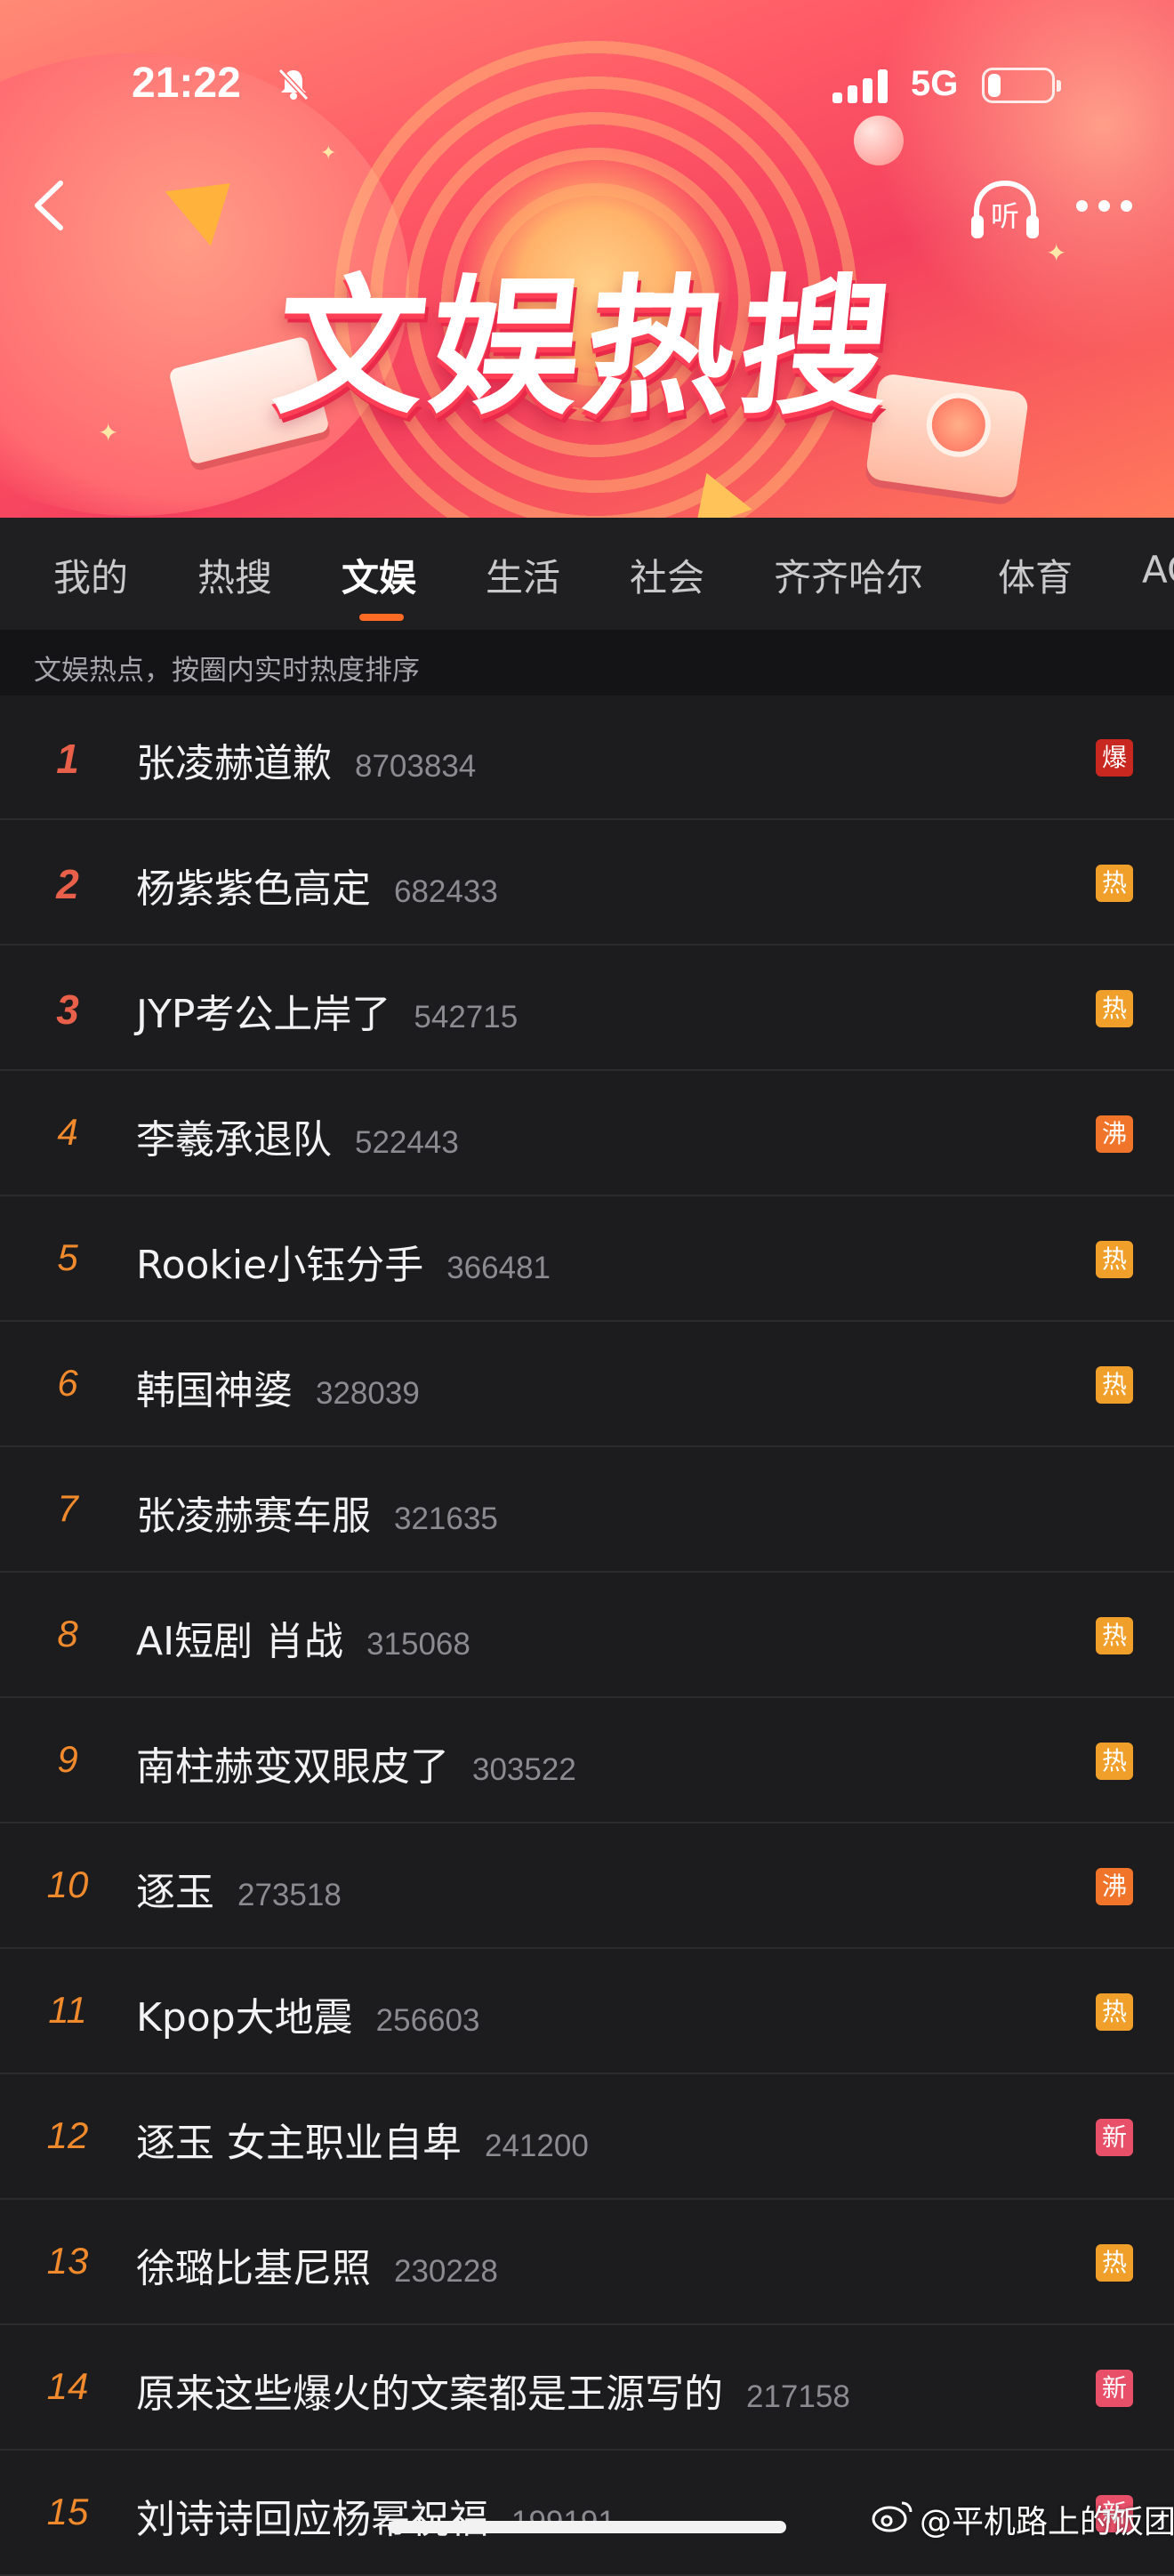 The height and width of the screenshot is (2576, 1174). Describe the element at coordinates (587, 1008) in the screenshot. I see `trend-row: 3 JYP考公上岸了 542715 热` at that location.